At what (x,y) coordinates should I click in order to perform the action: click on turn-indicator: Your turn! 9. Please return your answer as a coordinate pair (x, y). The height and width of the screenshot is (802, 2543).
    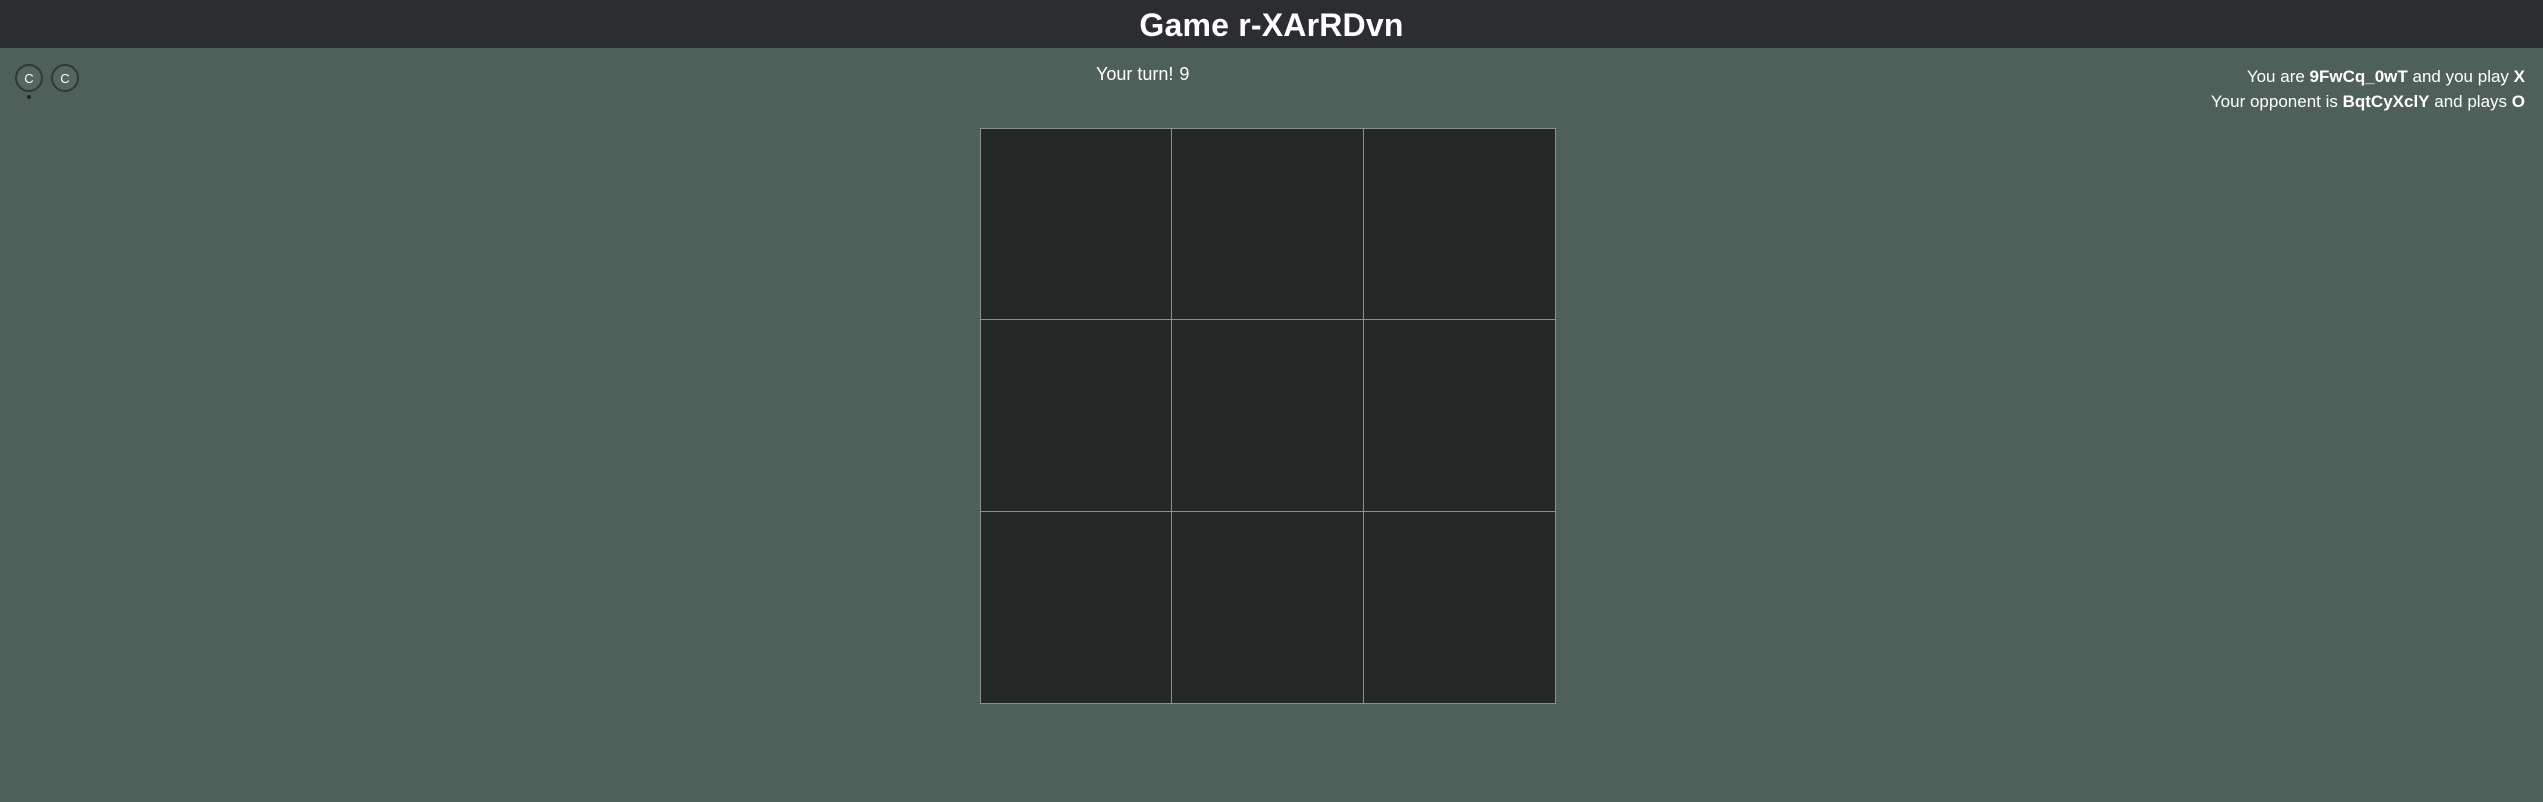
    Looking at the image, I should click on (1142, 74).